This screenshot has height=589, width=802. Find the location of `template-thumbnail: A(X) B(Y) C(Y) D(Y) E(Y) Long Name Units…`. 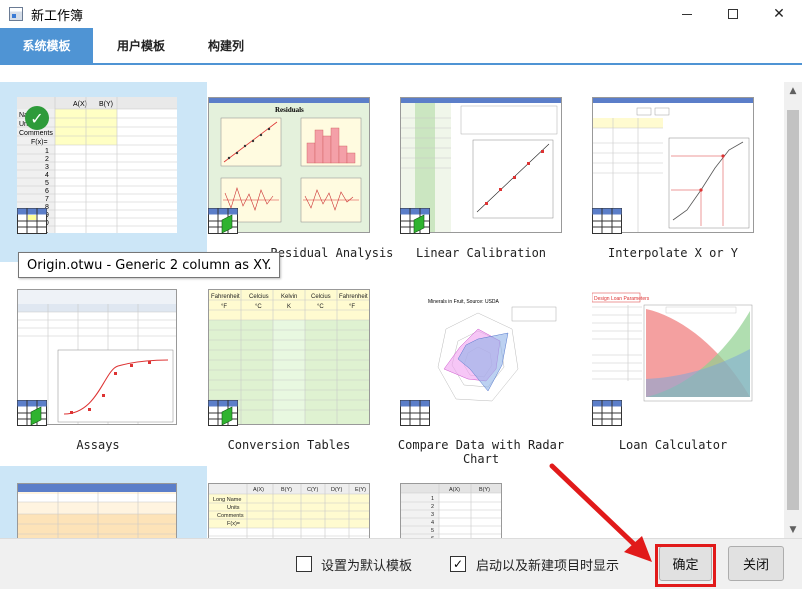

template-thumbnail: A(X) B(Y) C(Y) D(Y) E(Y) Long Name Units… is located at coordinates (289, 510).